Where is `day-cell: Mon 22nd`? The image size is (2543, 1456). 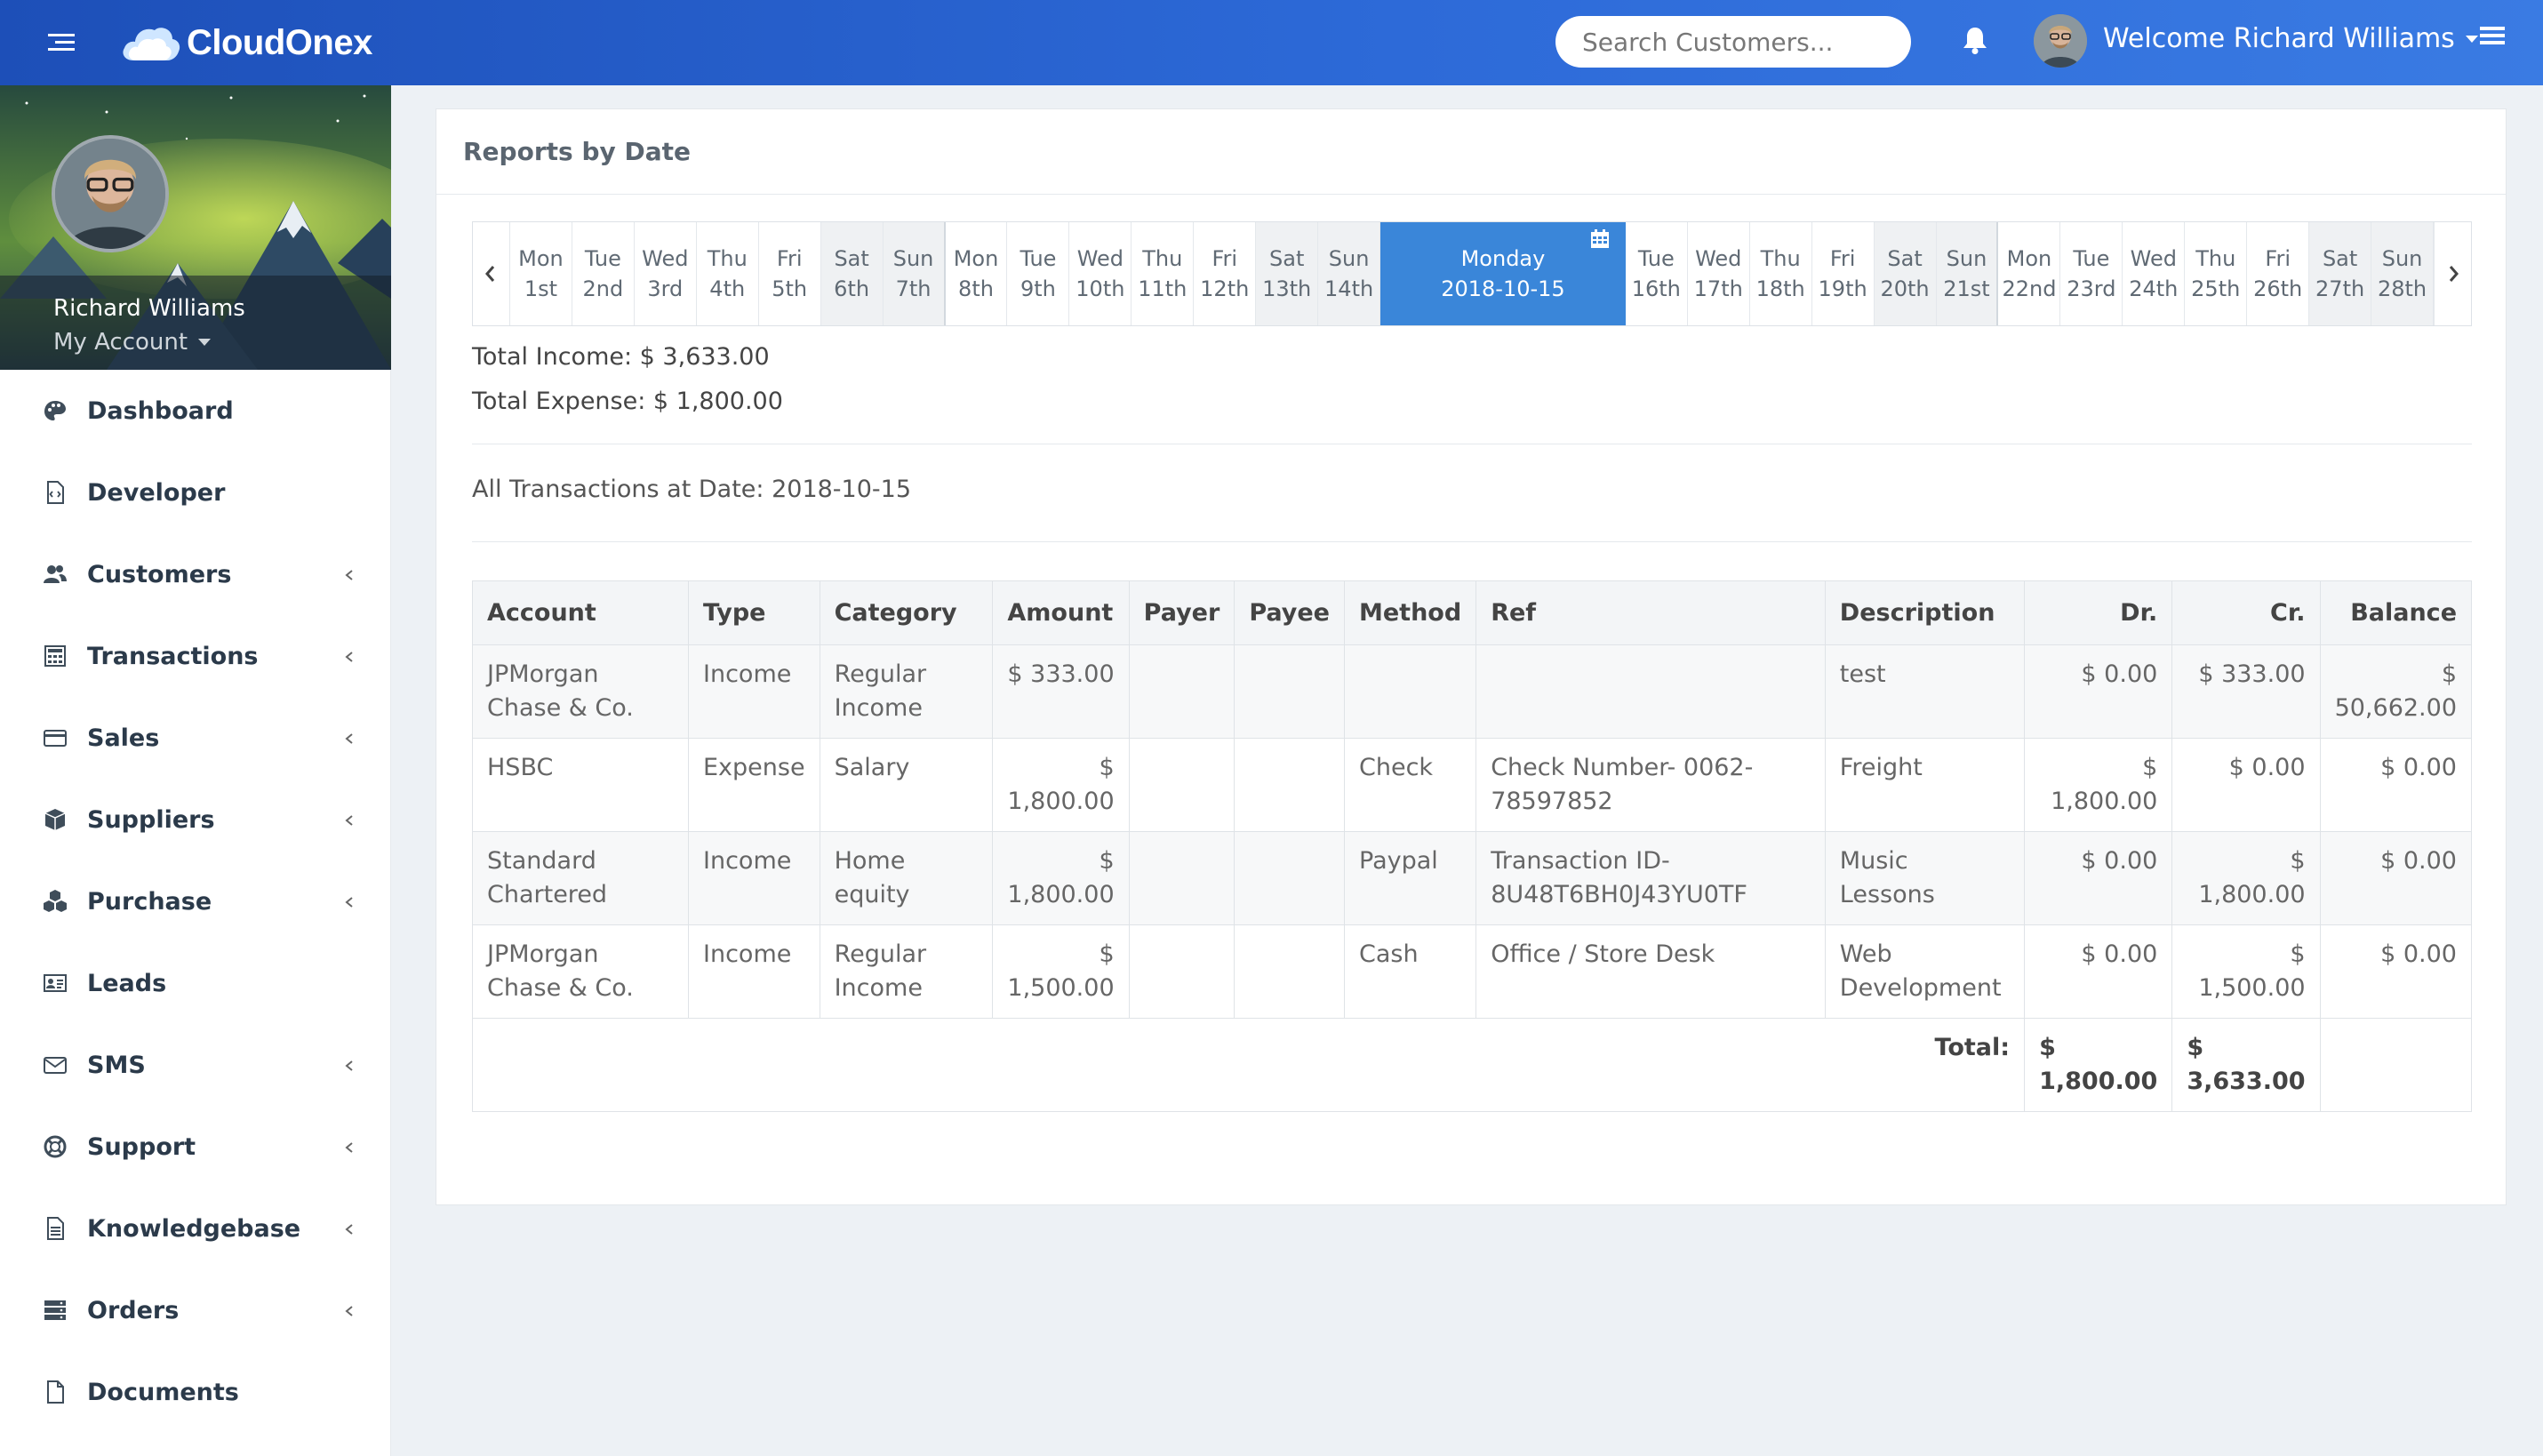
day-cell: Mon 22nd is located at coordinates (2029, 273).